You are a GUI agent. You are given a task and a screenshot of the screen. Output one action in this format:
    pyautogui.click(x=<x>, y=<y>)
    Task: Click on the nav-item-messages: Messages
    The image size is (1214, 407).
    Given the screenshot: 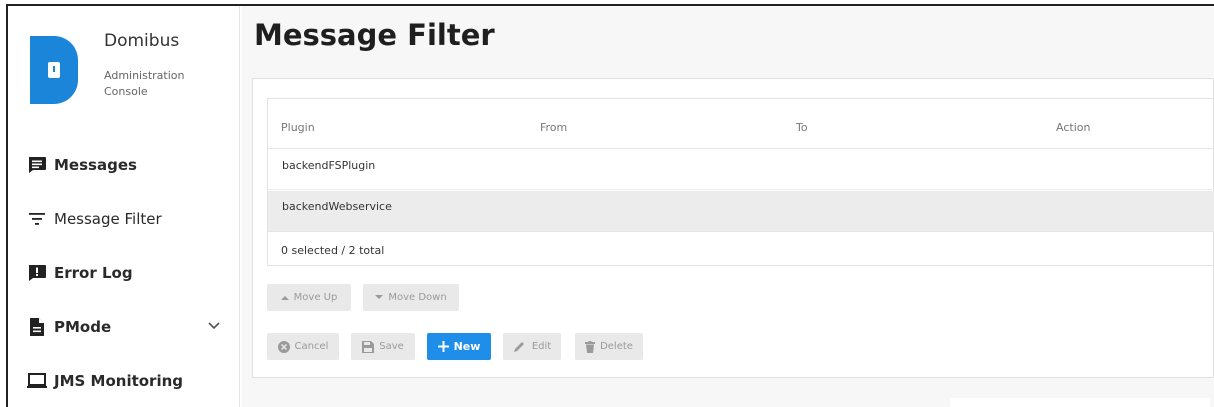 What is the action you would take?
    pyautogui.click(x=124, y=165)
    